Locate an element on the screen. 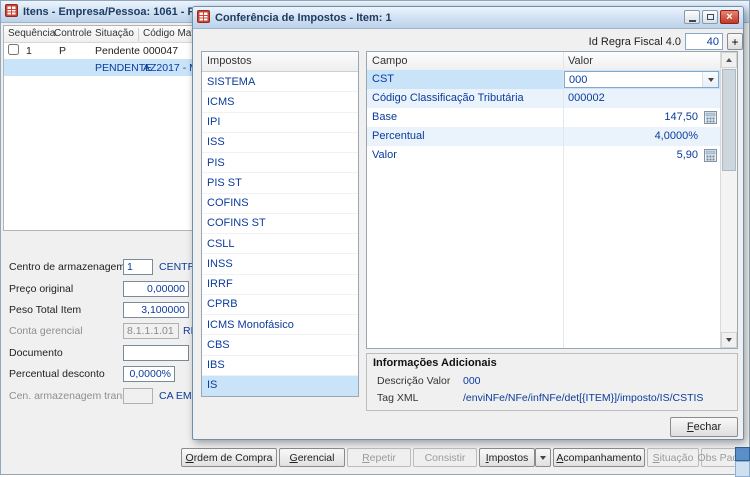  preco-original-input is located at coordinates (156, 289).